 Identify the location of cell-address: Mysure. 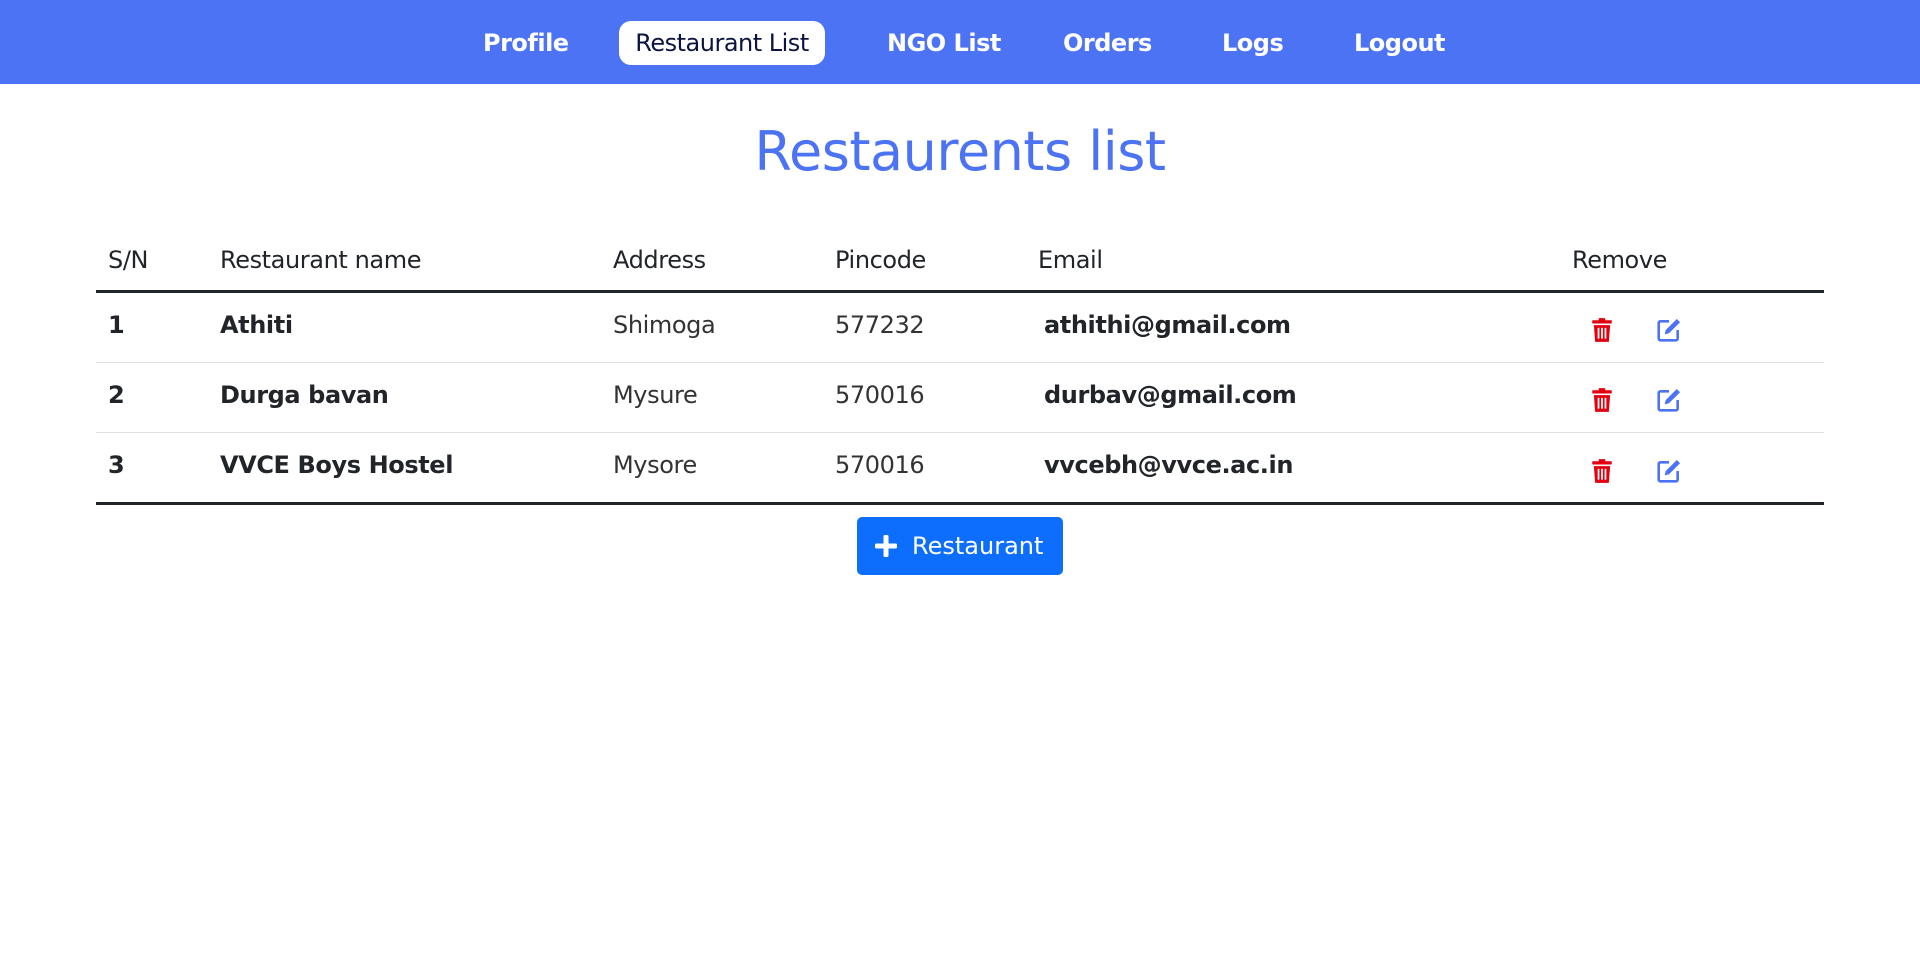
(655, 395).